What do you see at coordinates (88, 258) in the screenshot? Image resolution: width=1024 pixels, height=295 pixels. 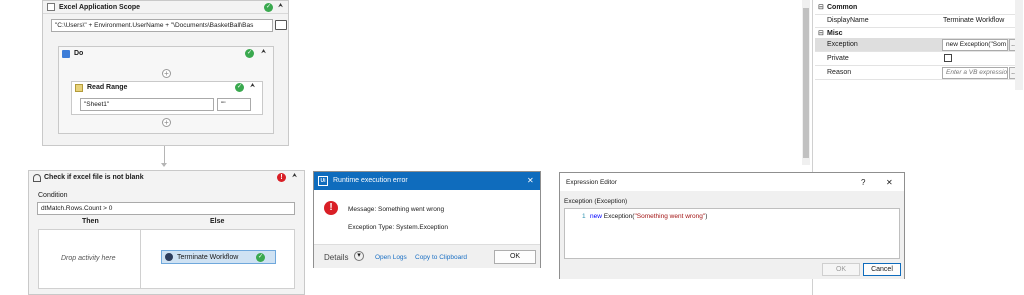 I see `drop-activity-hint: Drop activity here` at bounding box center [88, 258].